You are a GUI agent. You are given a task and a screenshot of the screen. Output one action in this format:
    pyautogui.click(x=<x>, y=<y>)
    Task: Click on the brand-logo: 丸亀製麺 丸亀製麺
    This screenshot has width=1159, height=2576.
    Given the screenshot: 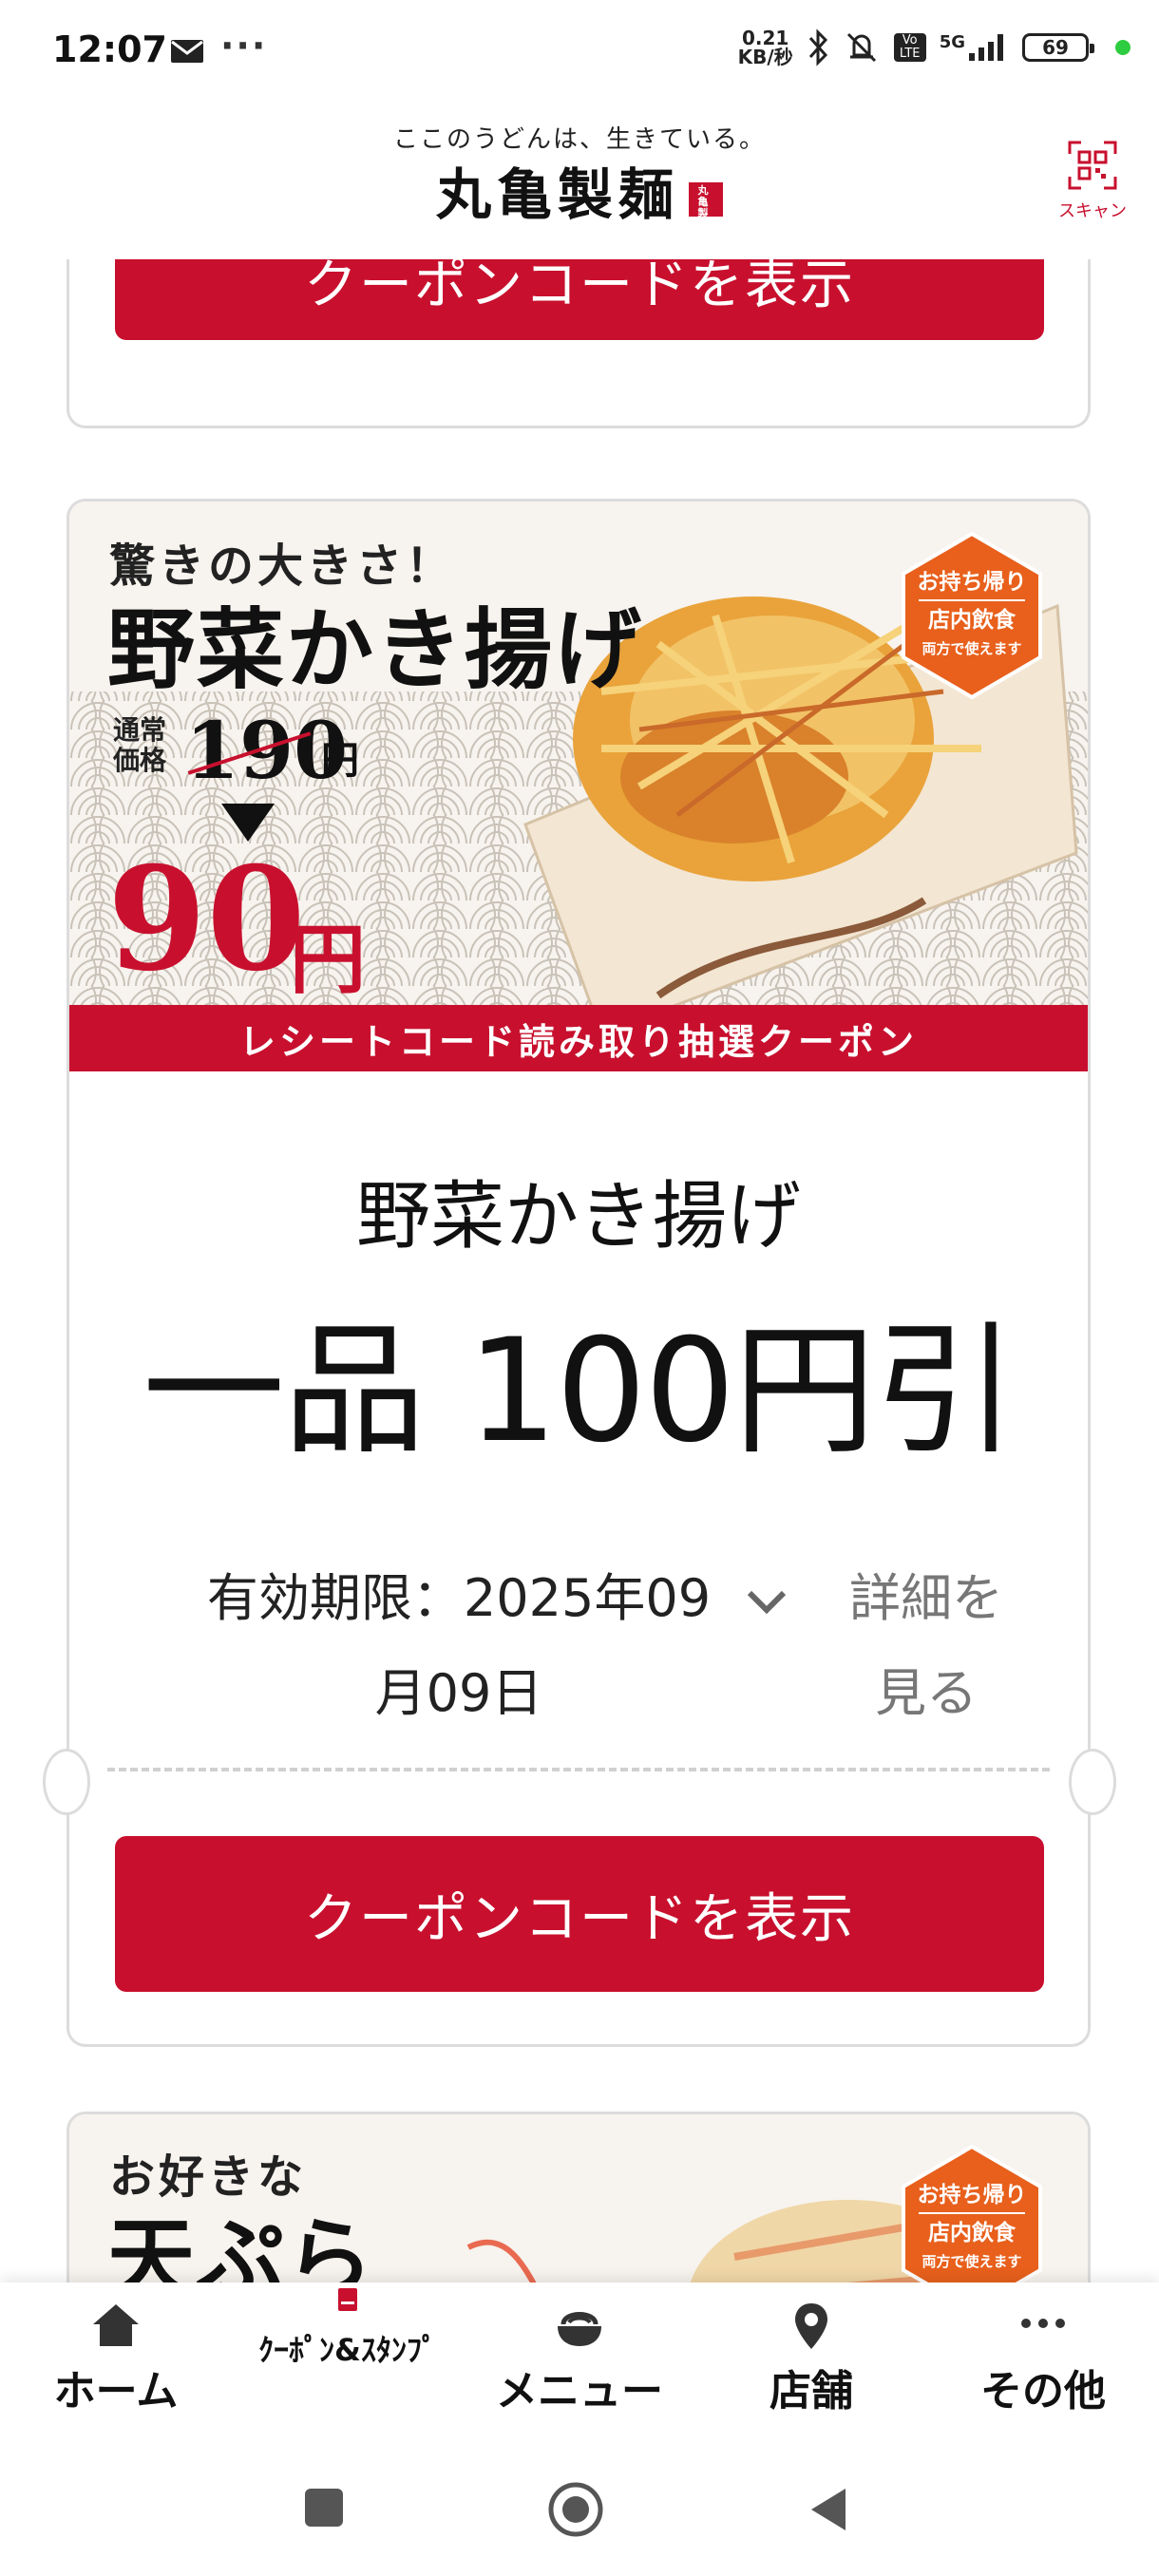 What is the action you would take?
    pyautogui.click(x=579, y=190)
    